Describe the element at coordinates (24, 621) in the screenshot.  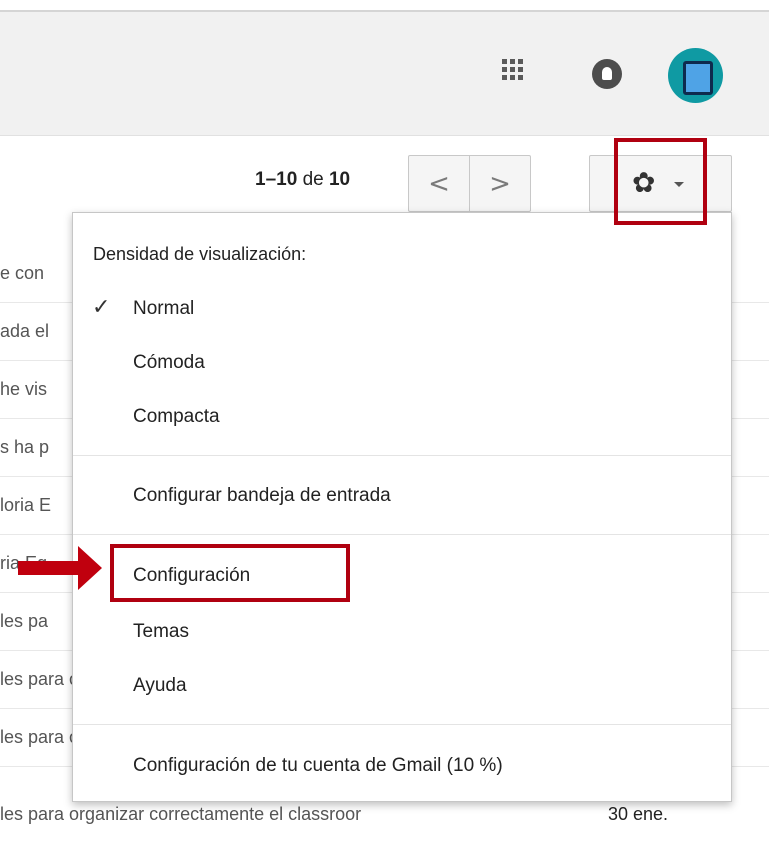
I see `mail-snippet: les pa` at that location.